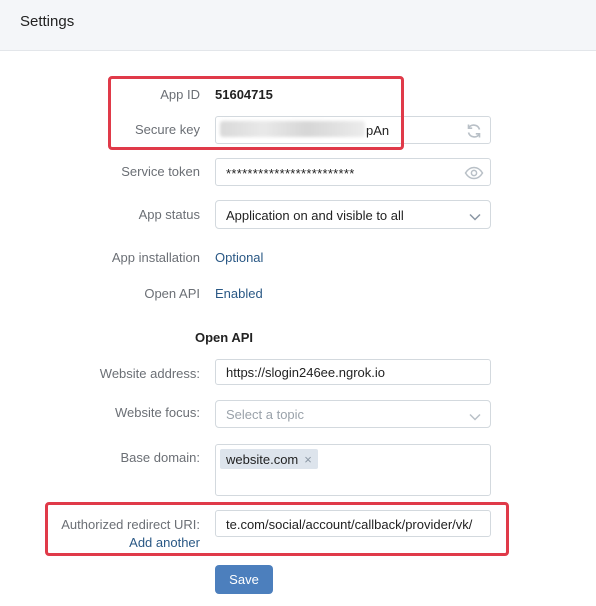 Image resolution: width=596 pixels, height=606 pixels. Describe the element at coordinates (315, 215) in the screenshot. I see `app-status-value: Application on and visible to all` at that location.